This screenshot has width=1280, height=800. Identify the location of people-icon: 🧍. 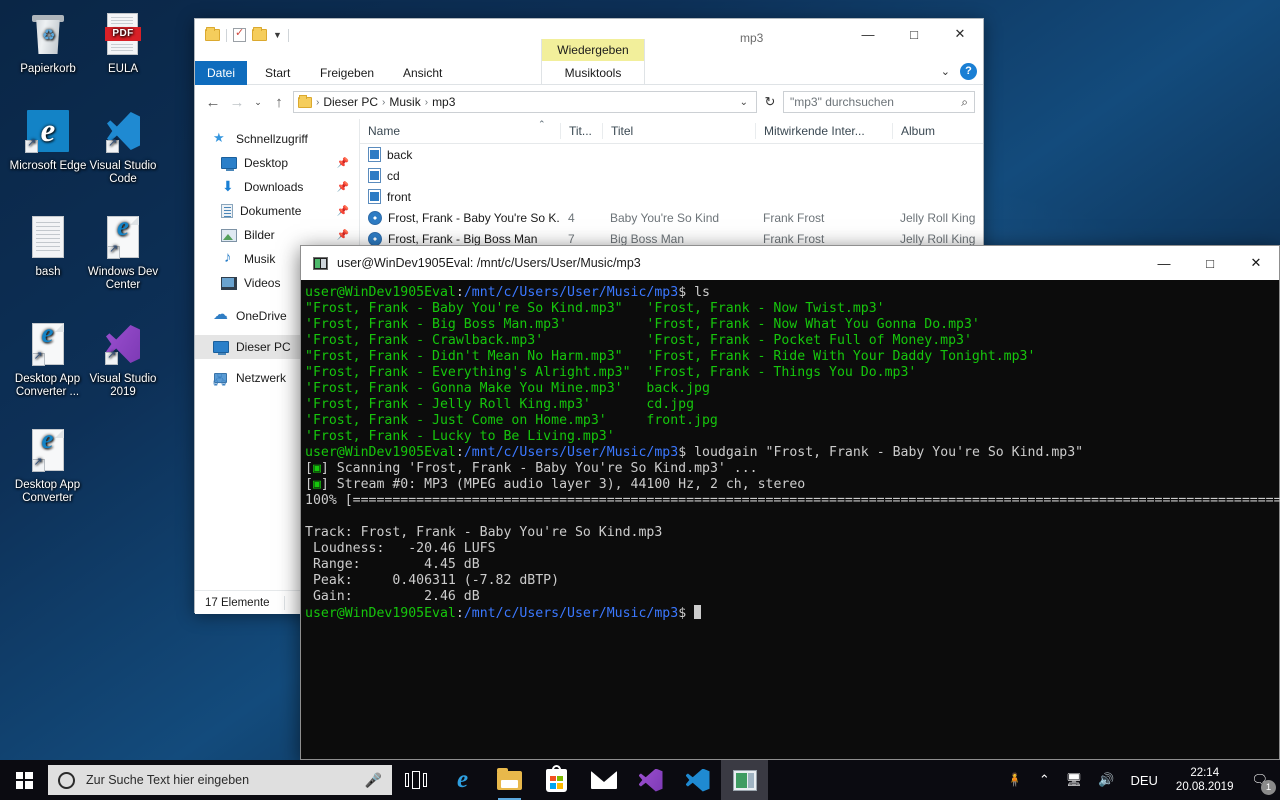
(1015, 780).